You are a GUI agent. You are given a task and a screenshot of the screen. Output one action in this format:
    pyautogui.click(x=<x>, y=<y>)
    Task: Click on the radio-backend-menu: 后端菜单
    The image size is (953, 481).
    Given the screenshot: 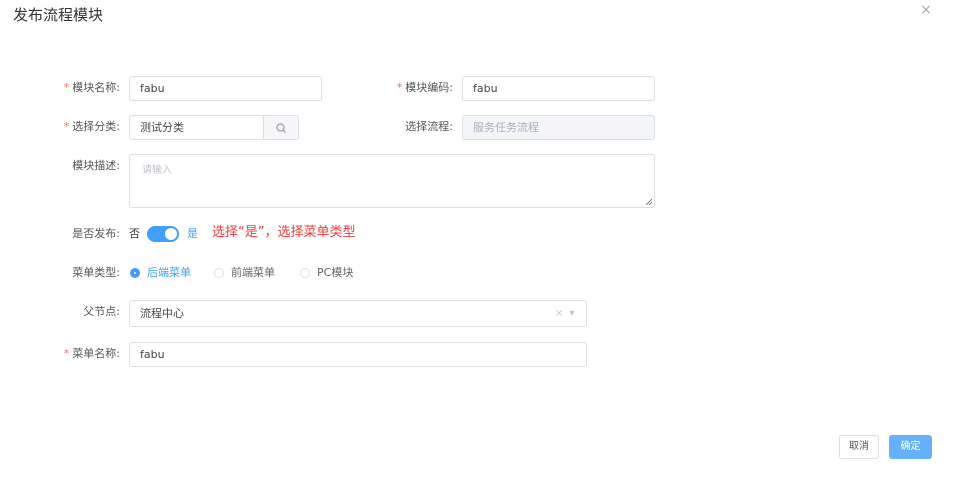 What is the action you would take?
    pyautogui.click(x=160, y=273)
    